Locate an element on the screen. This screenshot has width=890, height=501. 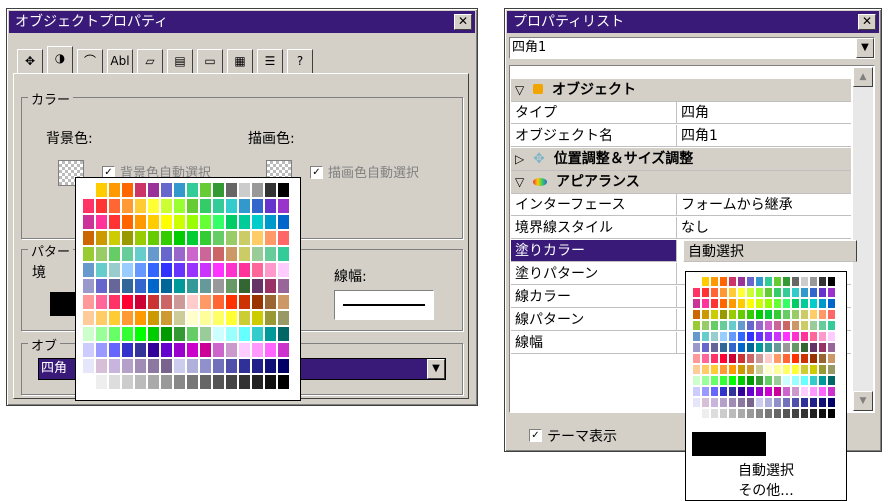
row-fill-color-value: 自動選択 is located at coordinates (770, 251).